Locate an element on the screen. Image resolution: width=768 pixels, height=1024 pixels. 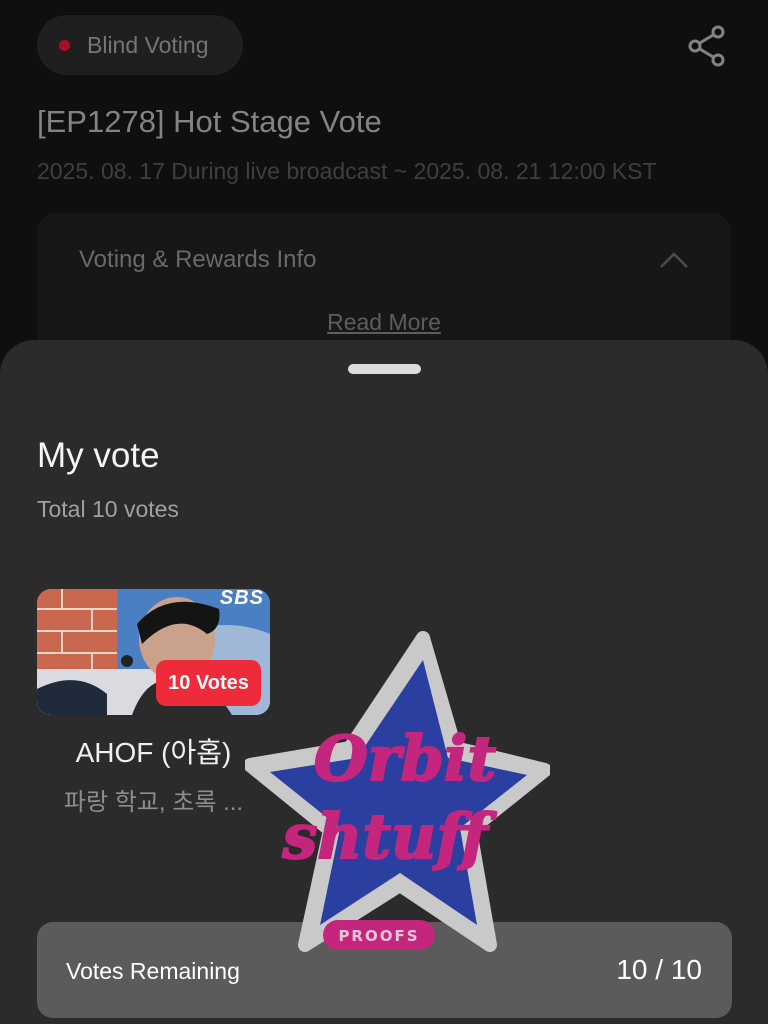
votes-remaining-count: 10 / 10 is located at coordinates (659, 969).